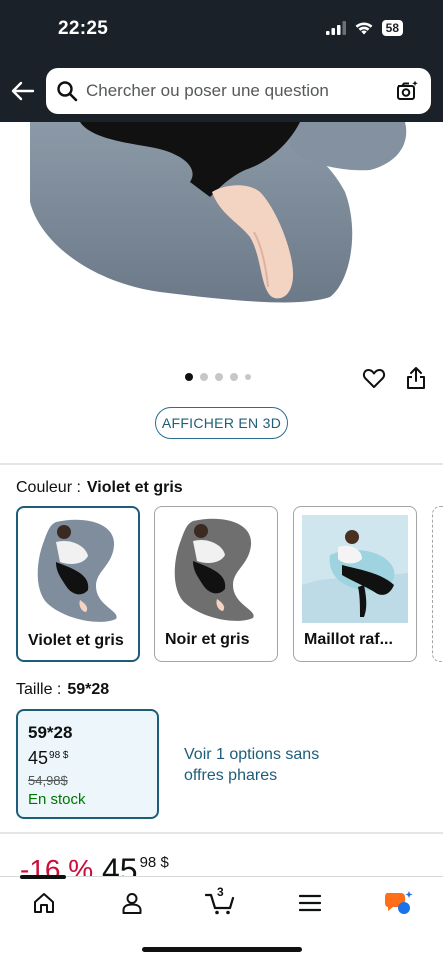 Image resolution: width=443 pixels, height=960 pixels. Describe the element at coordinates (230, 863) in the screenshot. I see `price-row: -16 % 45 98 $` at that location.